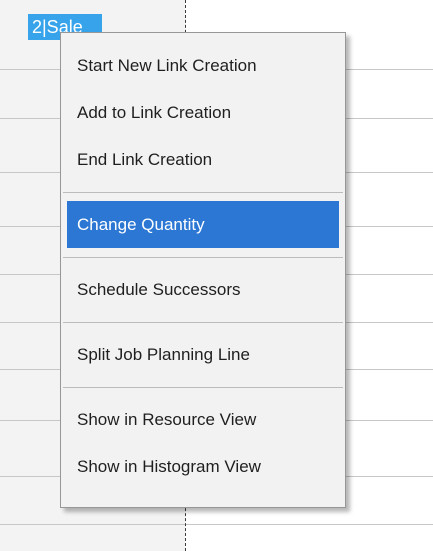 The image size is (433, 551). Describe the element at coordinates (203, 354) in the screenshot. I see `menu-item-split-job-planning-line: Split Job Planning Line` at that location.